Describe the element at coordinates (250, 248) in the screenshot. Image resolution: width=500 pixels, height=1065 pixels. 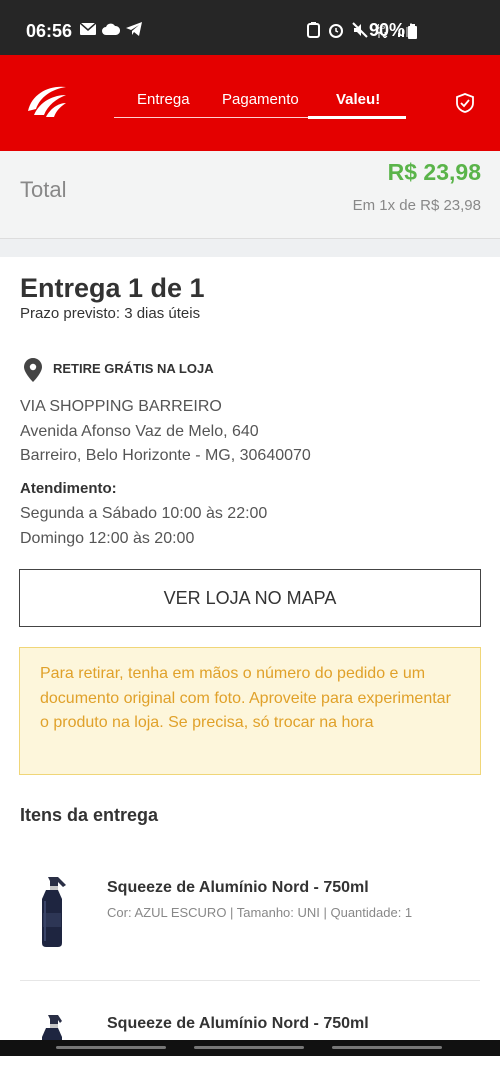
I see `section-divider` at that location.